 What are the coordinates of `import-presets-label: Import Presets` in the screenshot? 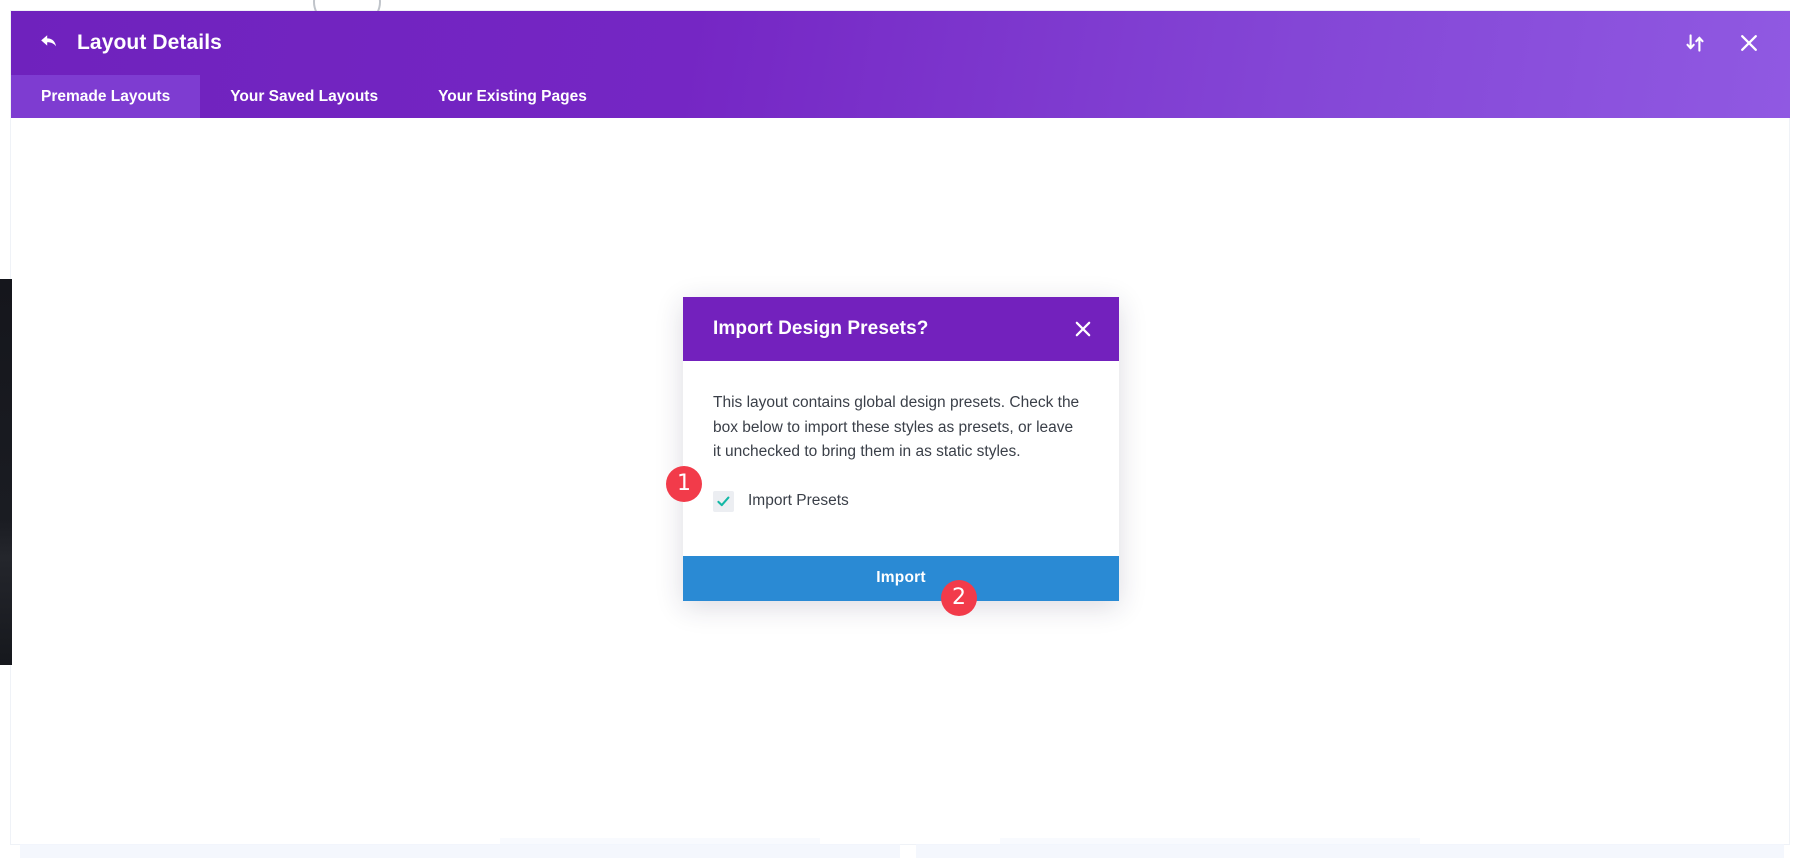 It's located at (798, 501).